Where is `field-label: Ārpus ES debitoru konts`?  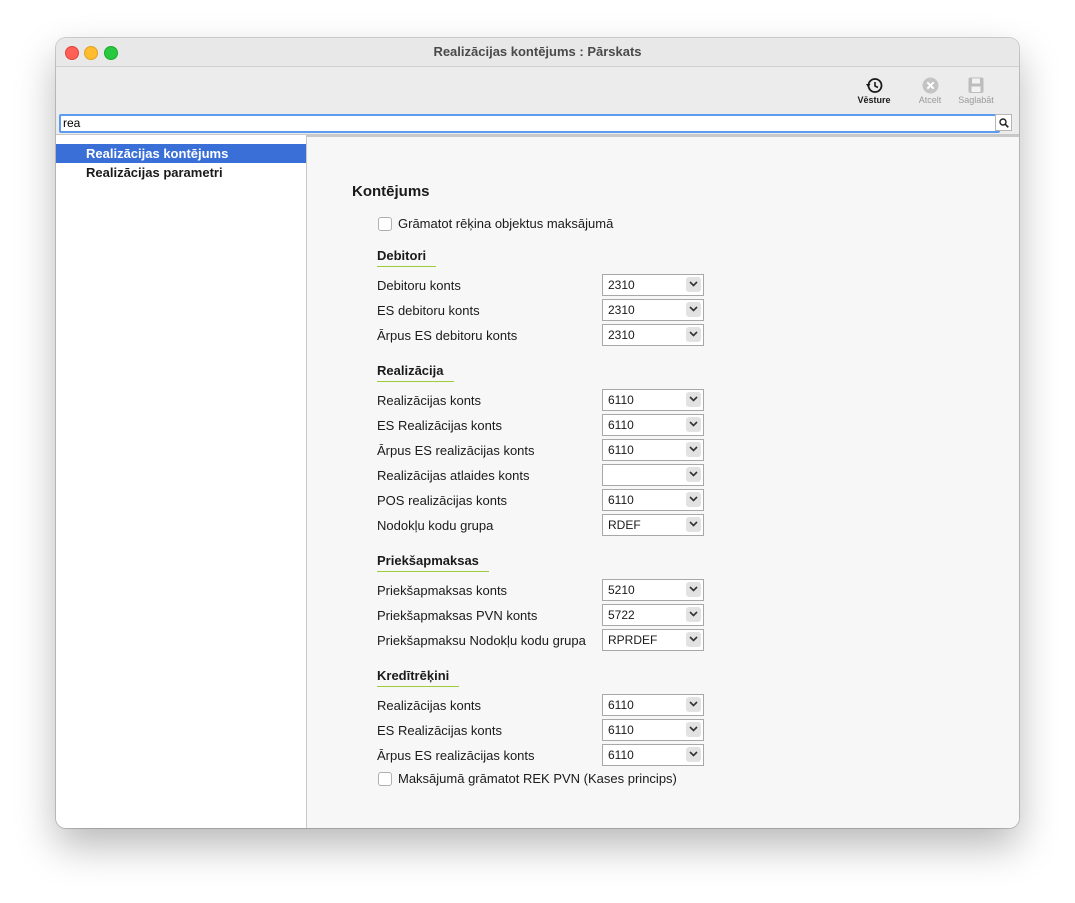
field-label: Ārpus ES debitoru konts is located at coordinates (447, 335).